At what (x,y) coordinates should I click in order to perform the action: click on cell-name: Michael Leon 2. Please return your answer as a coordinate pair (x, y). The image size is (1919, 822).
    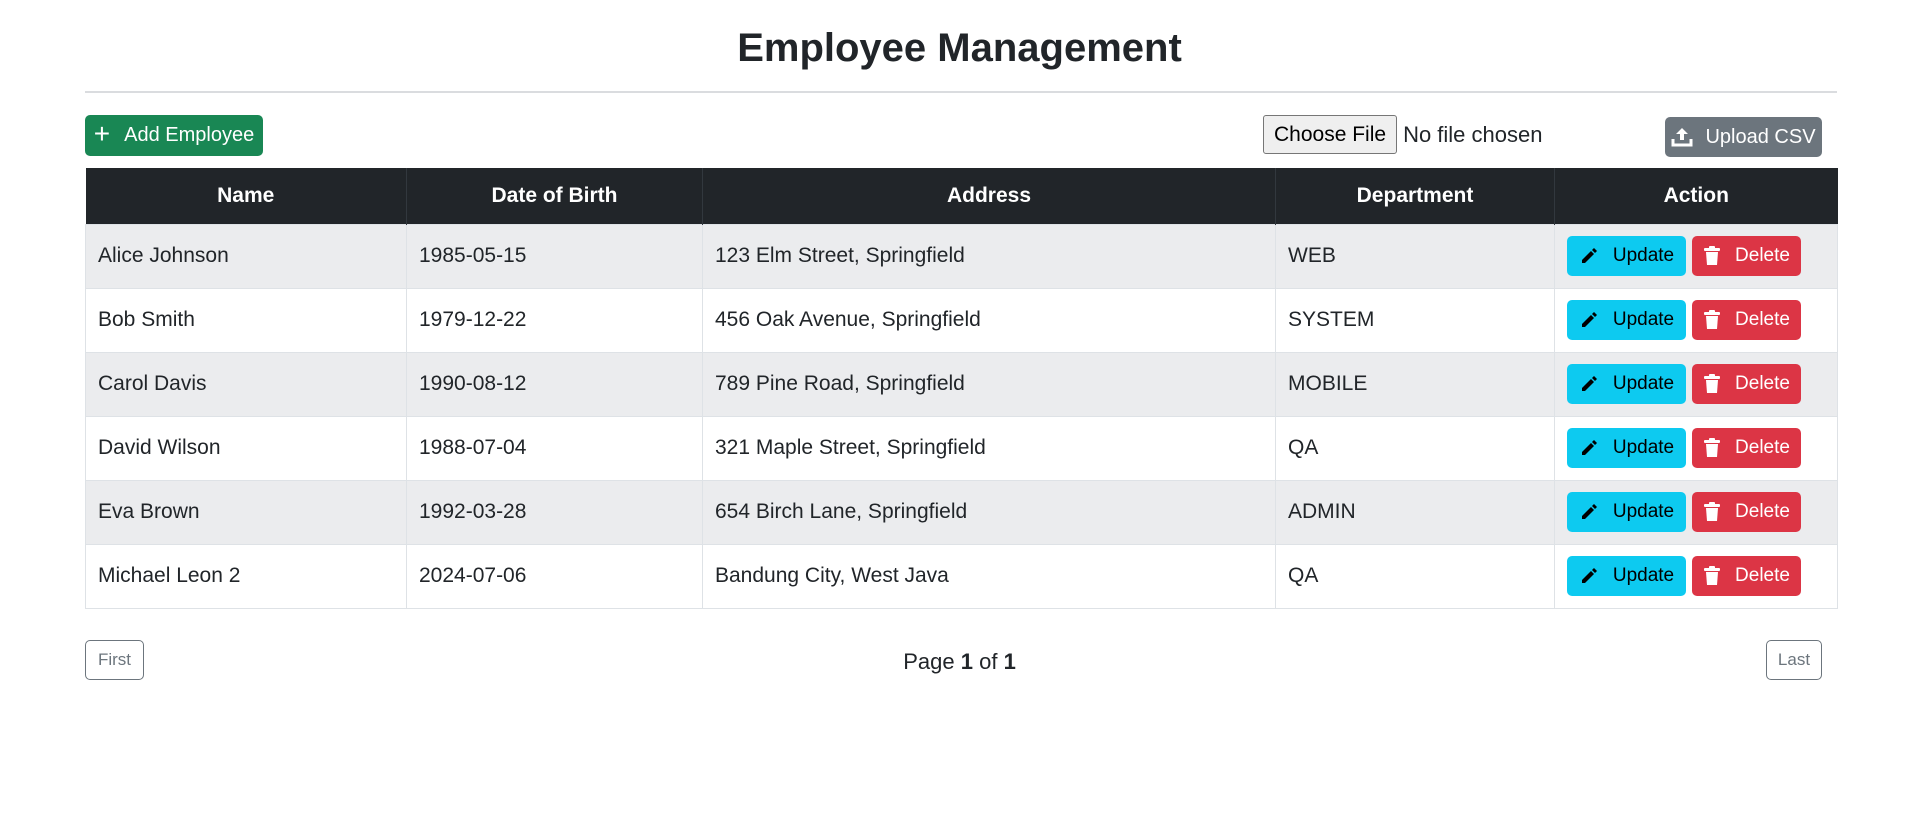
    Looking at the image, I should click on (246, 576).